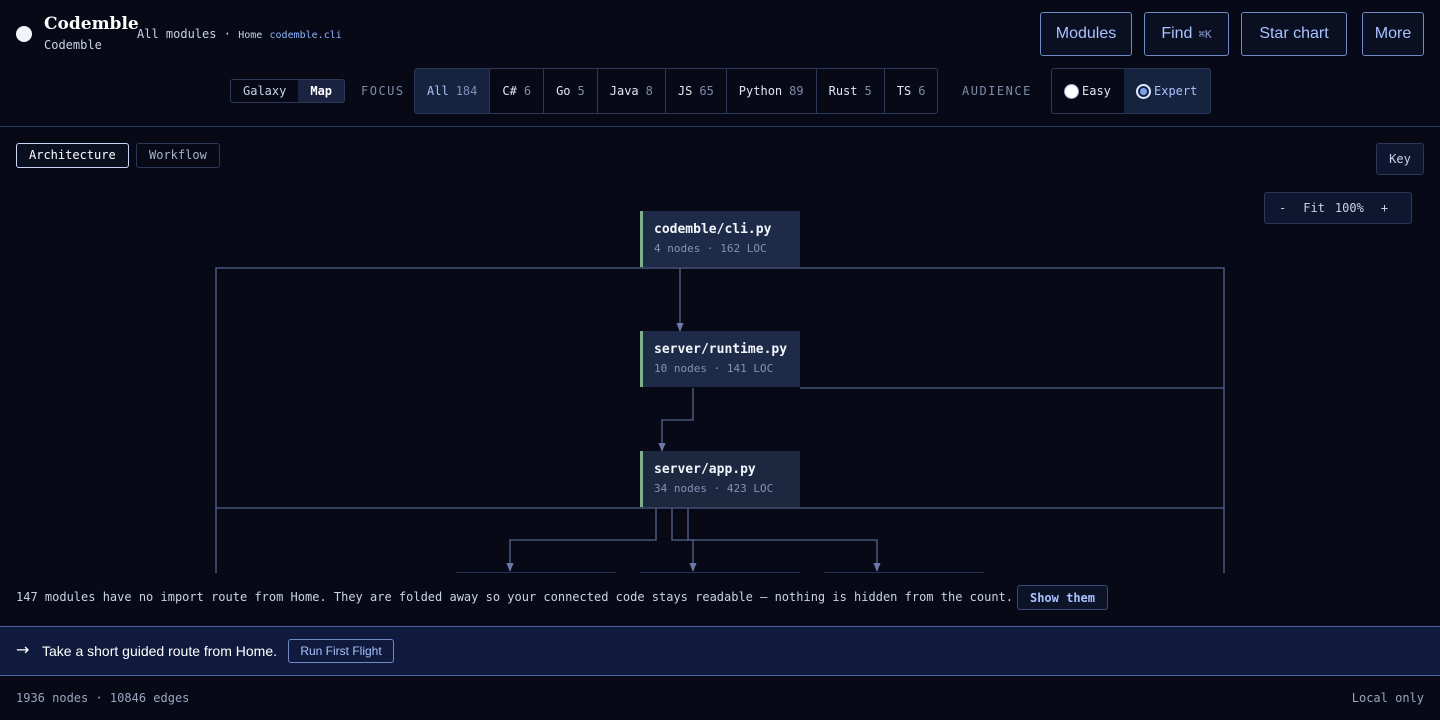 The width and height of the screenshot is (1440, 720). Describe the element at coordinates (160, 651) in the screenshot. I see `banner-text: Take a short guided route from Home.` at that location.